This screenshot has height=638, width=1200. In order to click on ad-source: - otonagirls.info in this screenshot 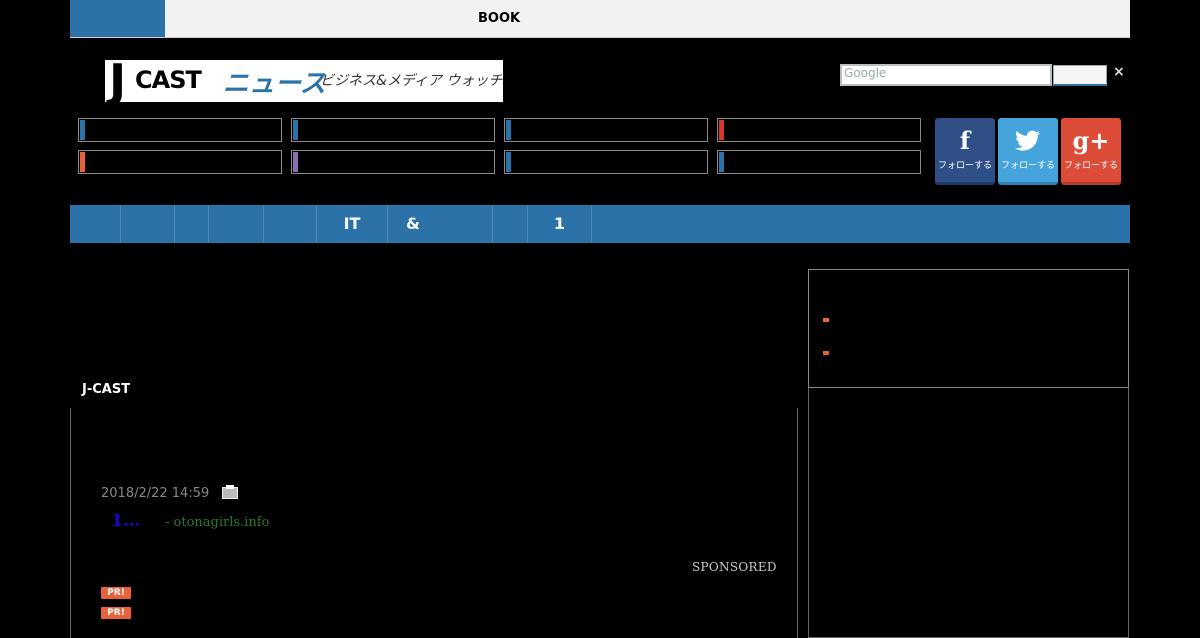, I will do `click(217, 522)`.